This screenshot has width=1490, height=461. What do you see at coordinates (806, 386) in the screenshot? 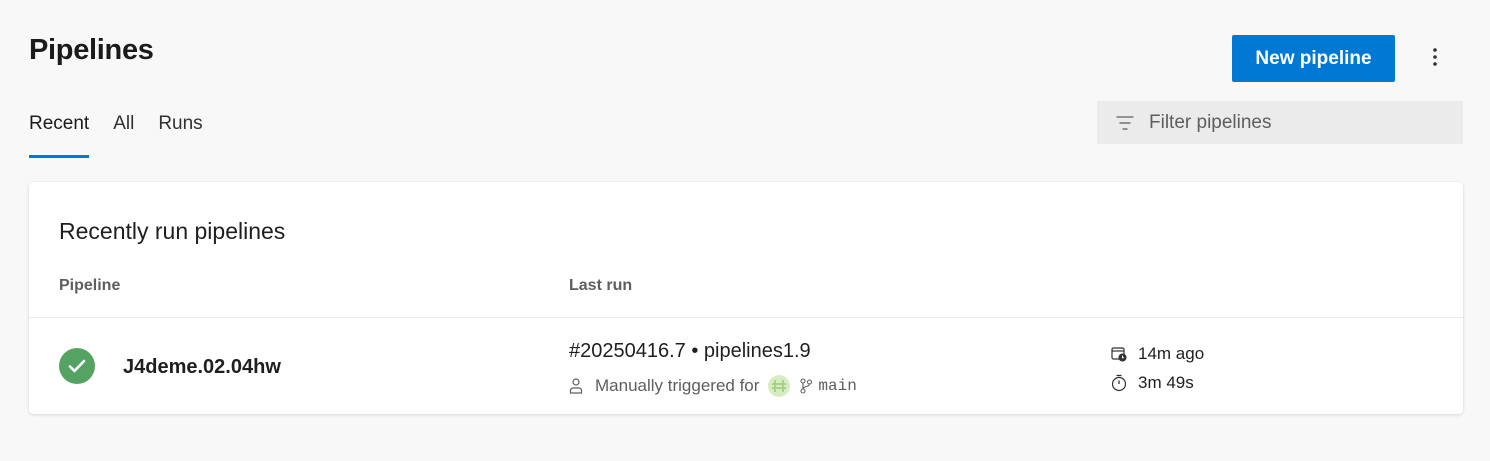
I see `branch-icon` at bounding box center [806, 386].